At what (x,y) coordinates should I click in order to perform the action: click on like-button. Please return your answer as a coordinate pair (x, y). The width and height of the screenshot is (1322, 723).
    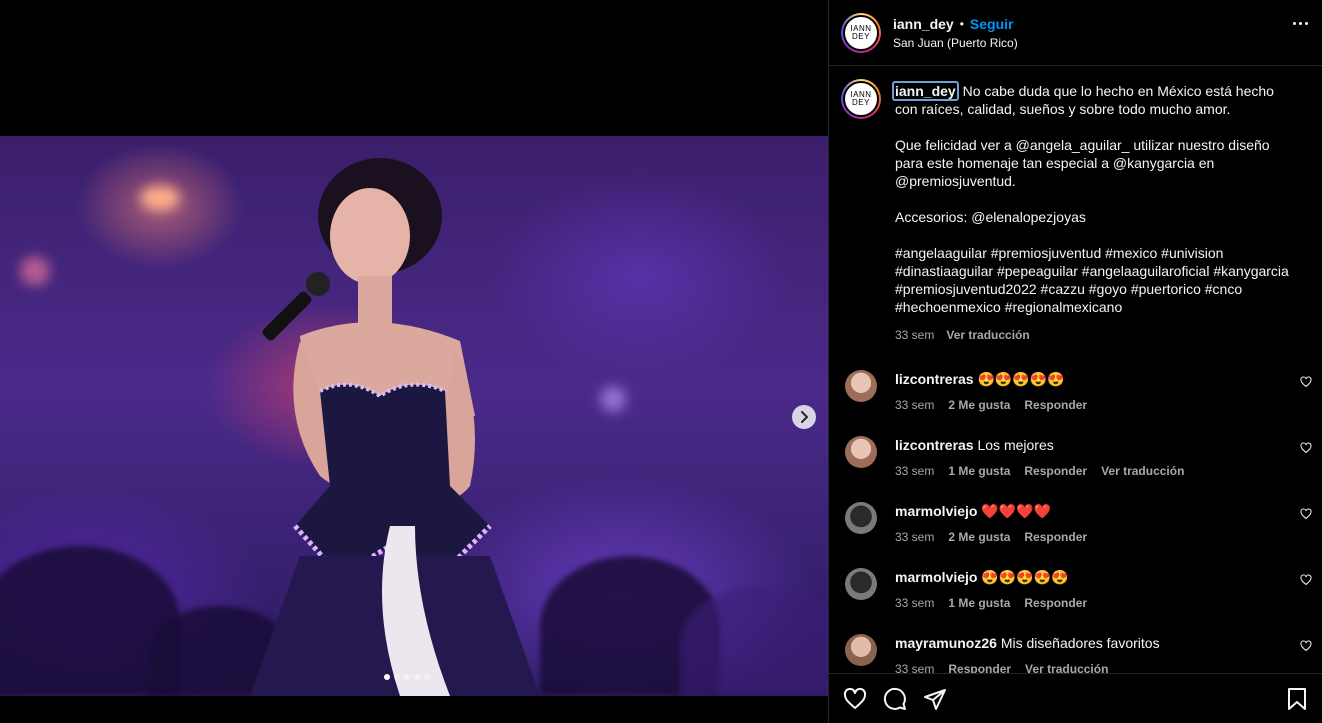
    Looking at the image, I should click on (855, 699).